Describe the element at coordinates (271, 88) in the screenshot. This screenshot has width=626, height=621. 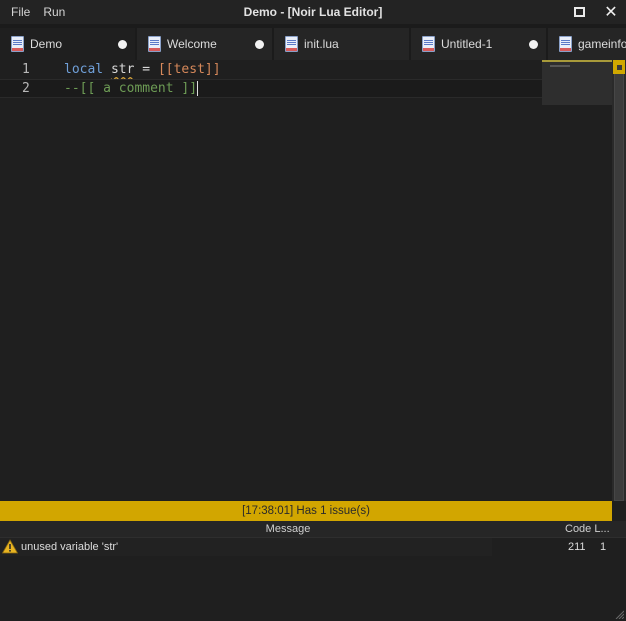
I see `code-line-current: 2 --[[ a comment ]]` at that location.